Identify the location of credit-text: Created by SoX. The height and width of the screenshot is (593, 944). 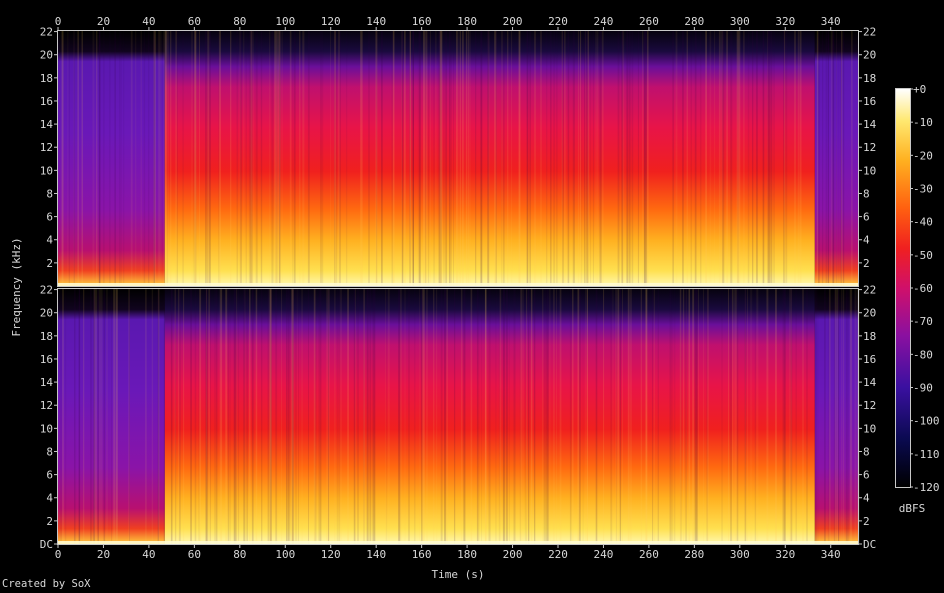
(46, 584).